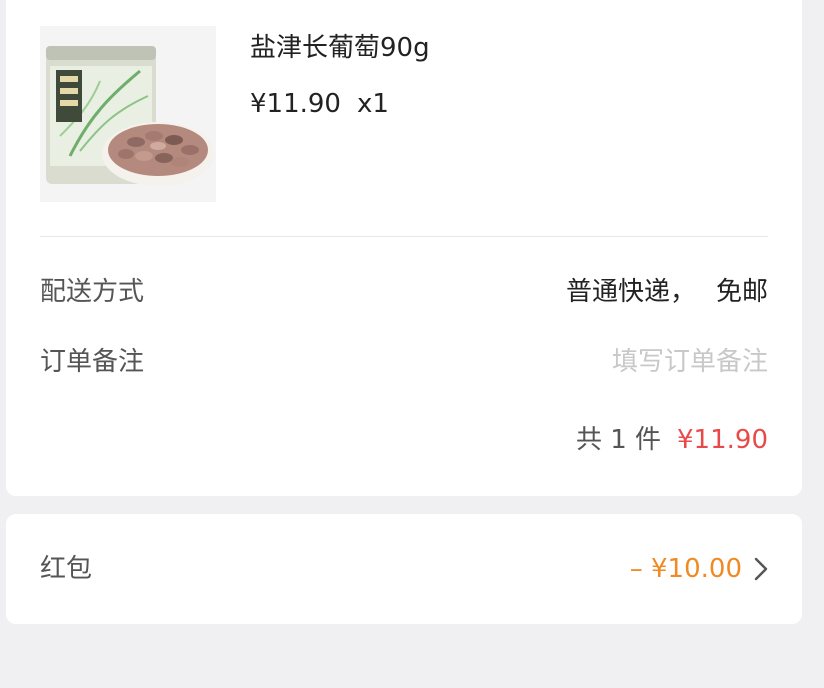 This screenshot has width=824, height=688. Describe the element at coordinates (92, 292) in the screenshot. I see `shipping-label: 配送方式` at that location.